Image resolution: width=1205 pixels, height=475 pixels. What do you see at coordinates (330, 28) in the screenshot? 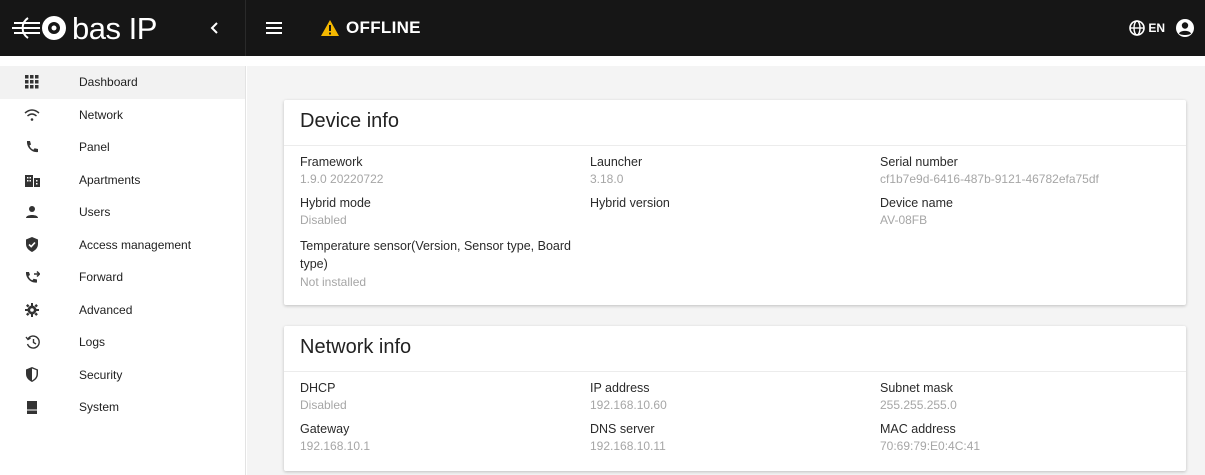
I see `warning-icon` at bounding box center [330, 28].